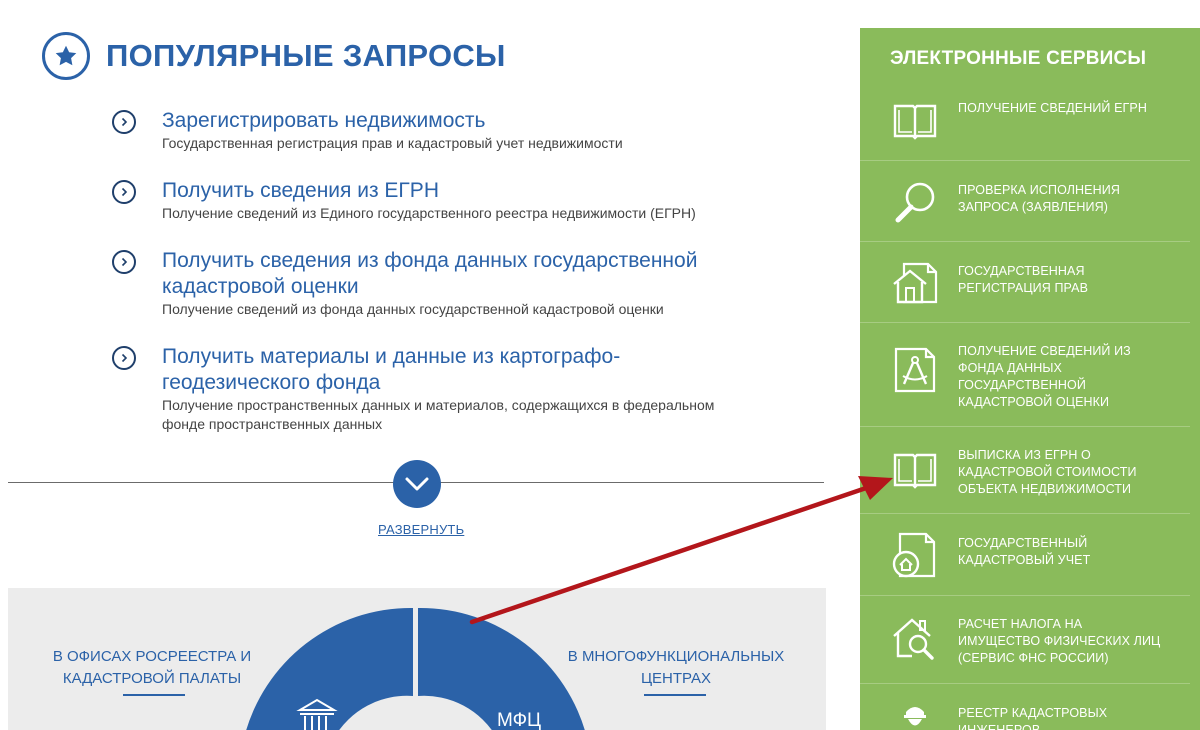 The image size is (1200, 730). I want to click on expand-link: РАЗВЕРНУТЬ, so click(421, 529).